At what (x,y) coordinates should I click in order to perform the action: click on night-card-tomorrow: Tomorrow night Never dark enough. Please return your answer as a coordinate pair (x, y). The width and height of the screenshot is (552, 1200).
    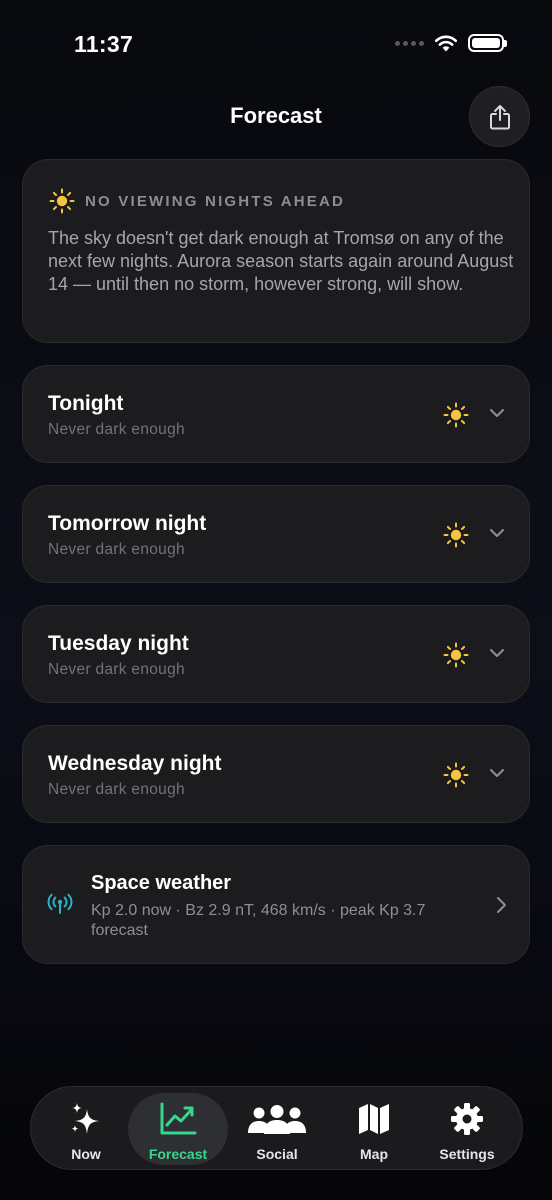
    Looking at the image, I should click on (276, 534).